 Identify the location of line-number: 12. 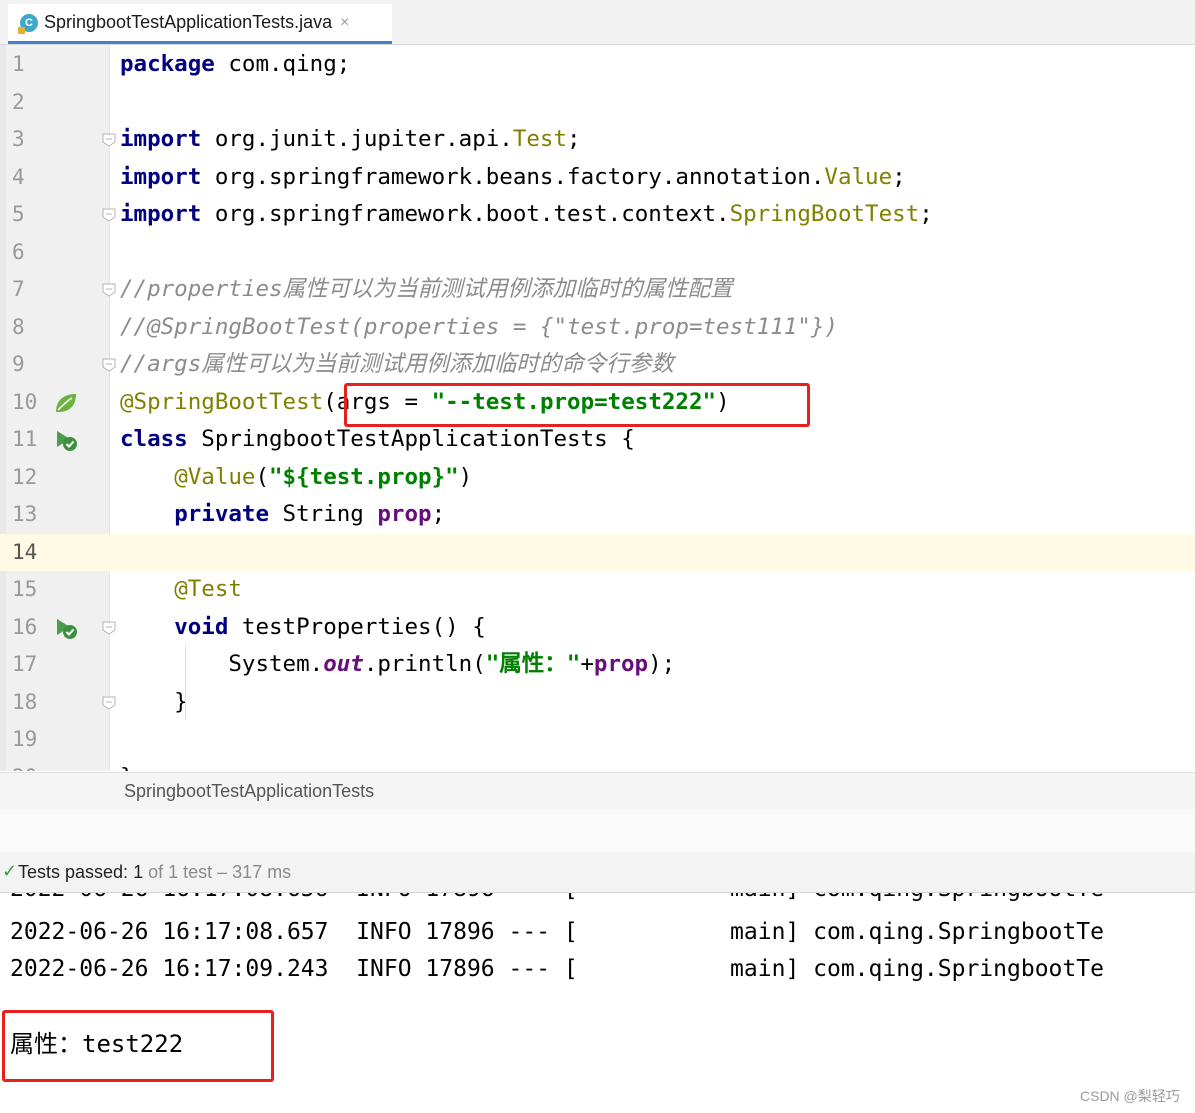
(25, 476).